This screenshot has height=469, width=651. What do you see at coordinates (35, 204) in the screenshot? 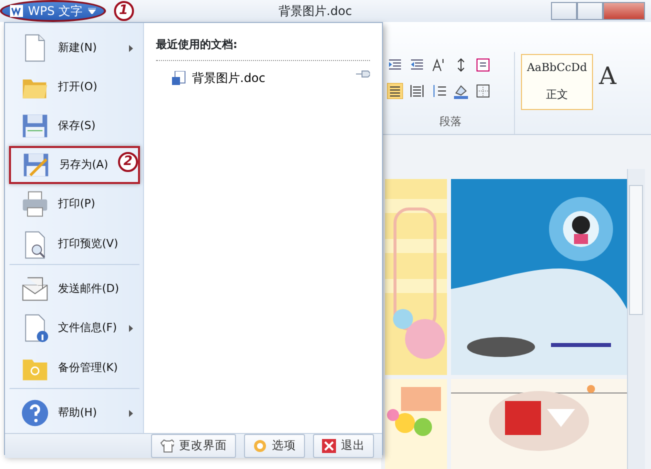
I see `printer-icon` at bounding box center [35, 204].